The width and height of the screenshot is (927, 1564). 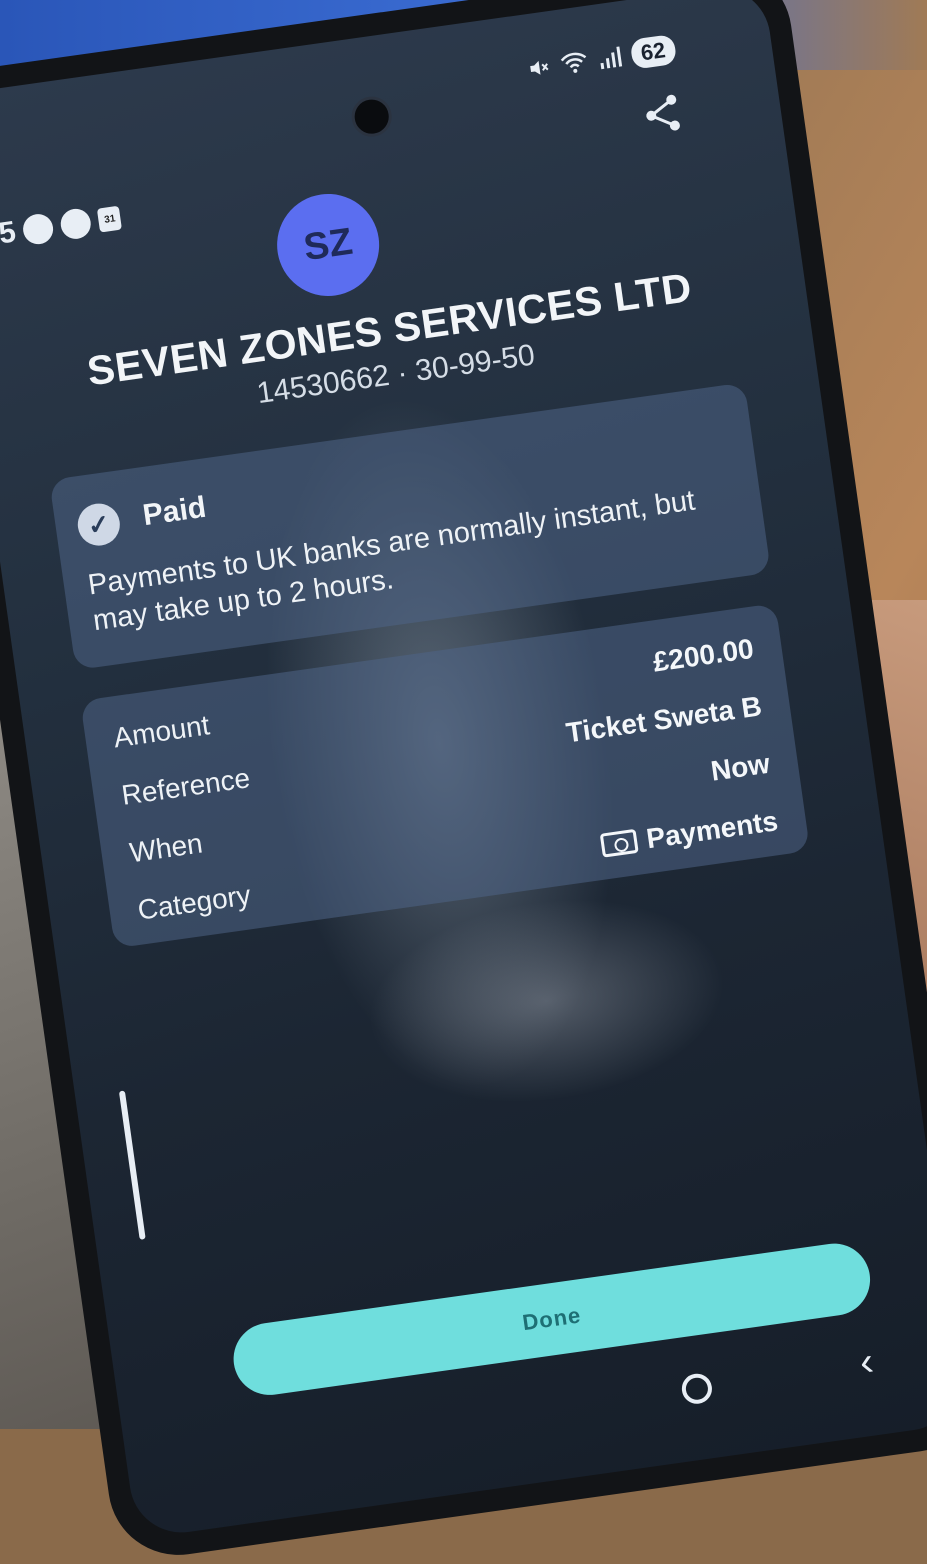 What do you see at coordinates (161, 731) in the screenshot?
I see `amount-label: Amount` at bounding box center [161, 731].